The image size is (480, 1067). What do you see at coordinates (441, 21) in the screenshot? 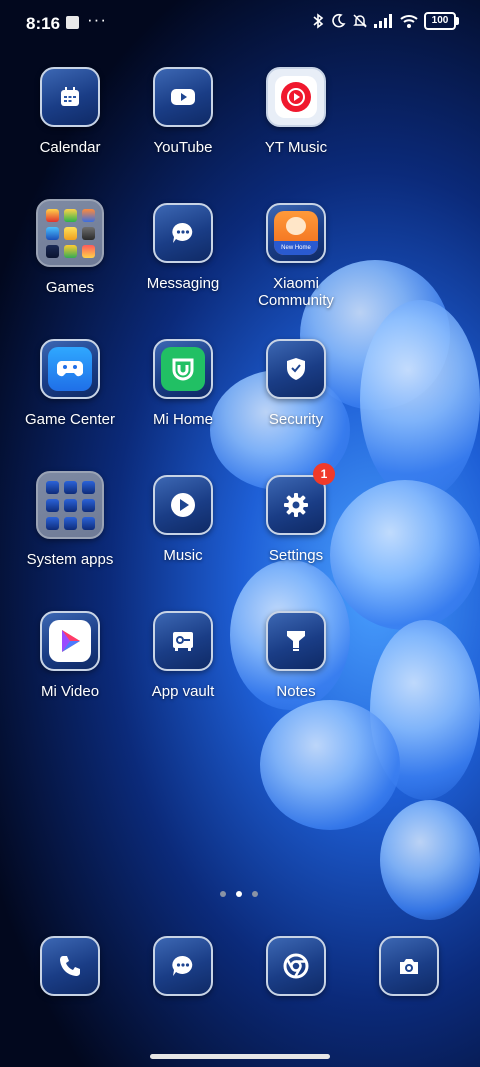
I see `battery-icon: 100` at bounding box center [441, 21].